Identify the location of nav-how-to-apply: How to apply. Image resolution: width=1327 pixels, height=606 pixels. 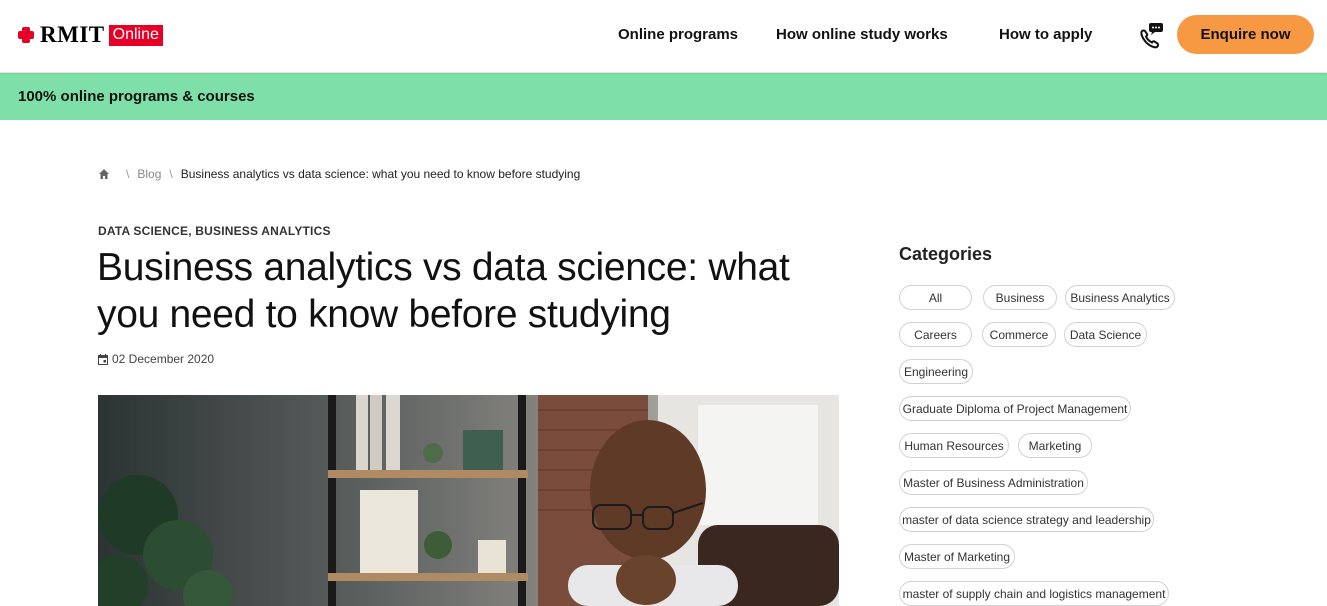
(1045, 34).